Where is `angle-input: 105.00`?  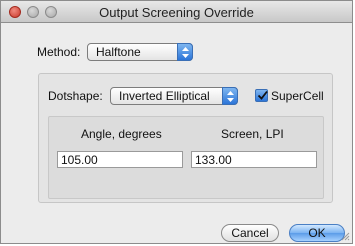
angle-input: 105.00 is located at coordinates (120, 159).